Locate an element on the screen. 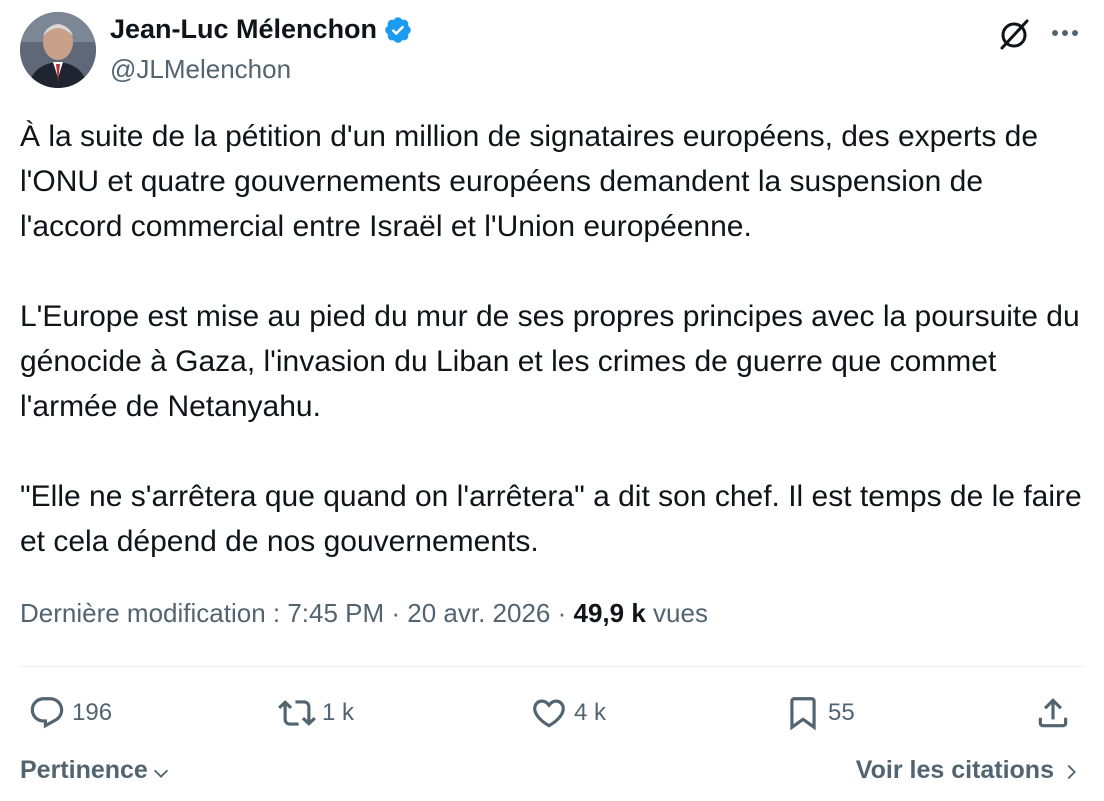 The width and height of the screenshot is (1104, 801). view-quotes-link: Voir les citations is located at coordinates (969, 770).